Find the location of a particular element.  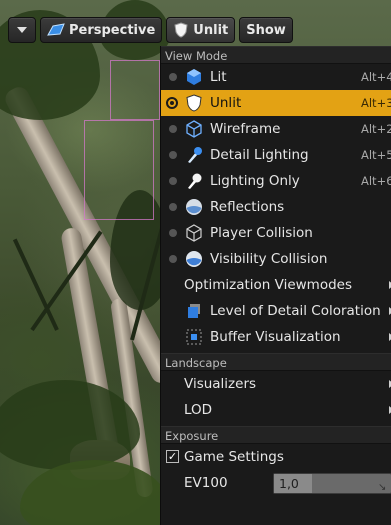

menu-item-label: Reflections is located at coordinates (247, 207).